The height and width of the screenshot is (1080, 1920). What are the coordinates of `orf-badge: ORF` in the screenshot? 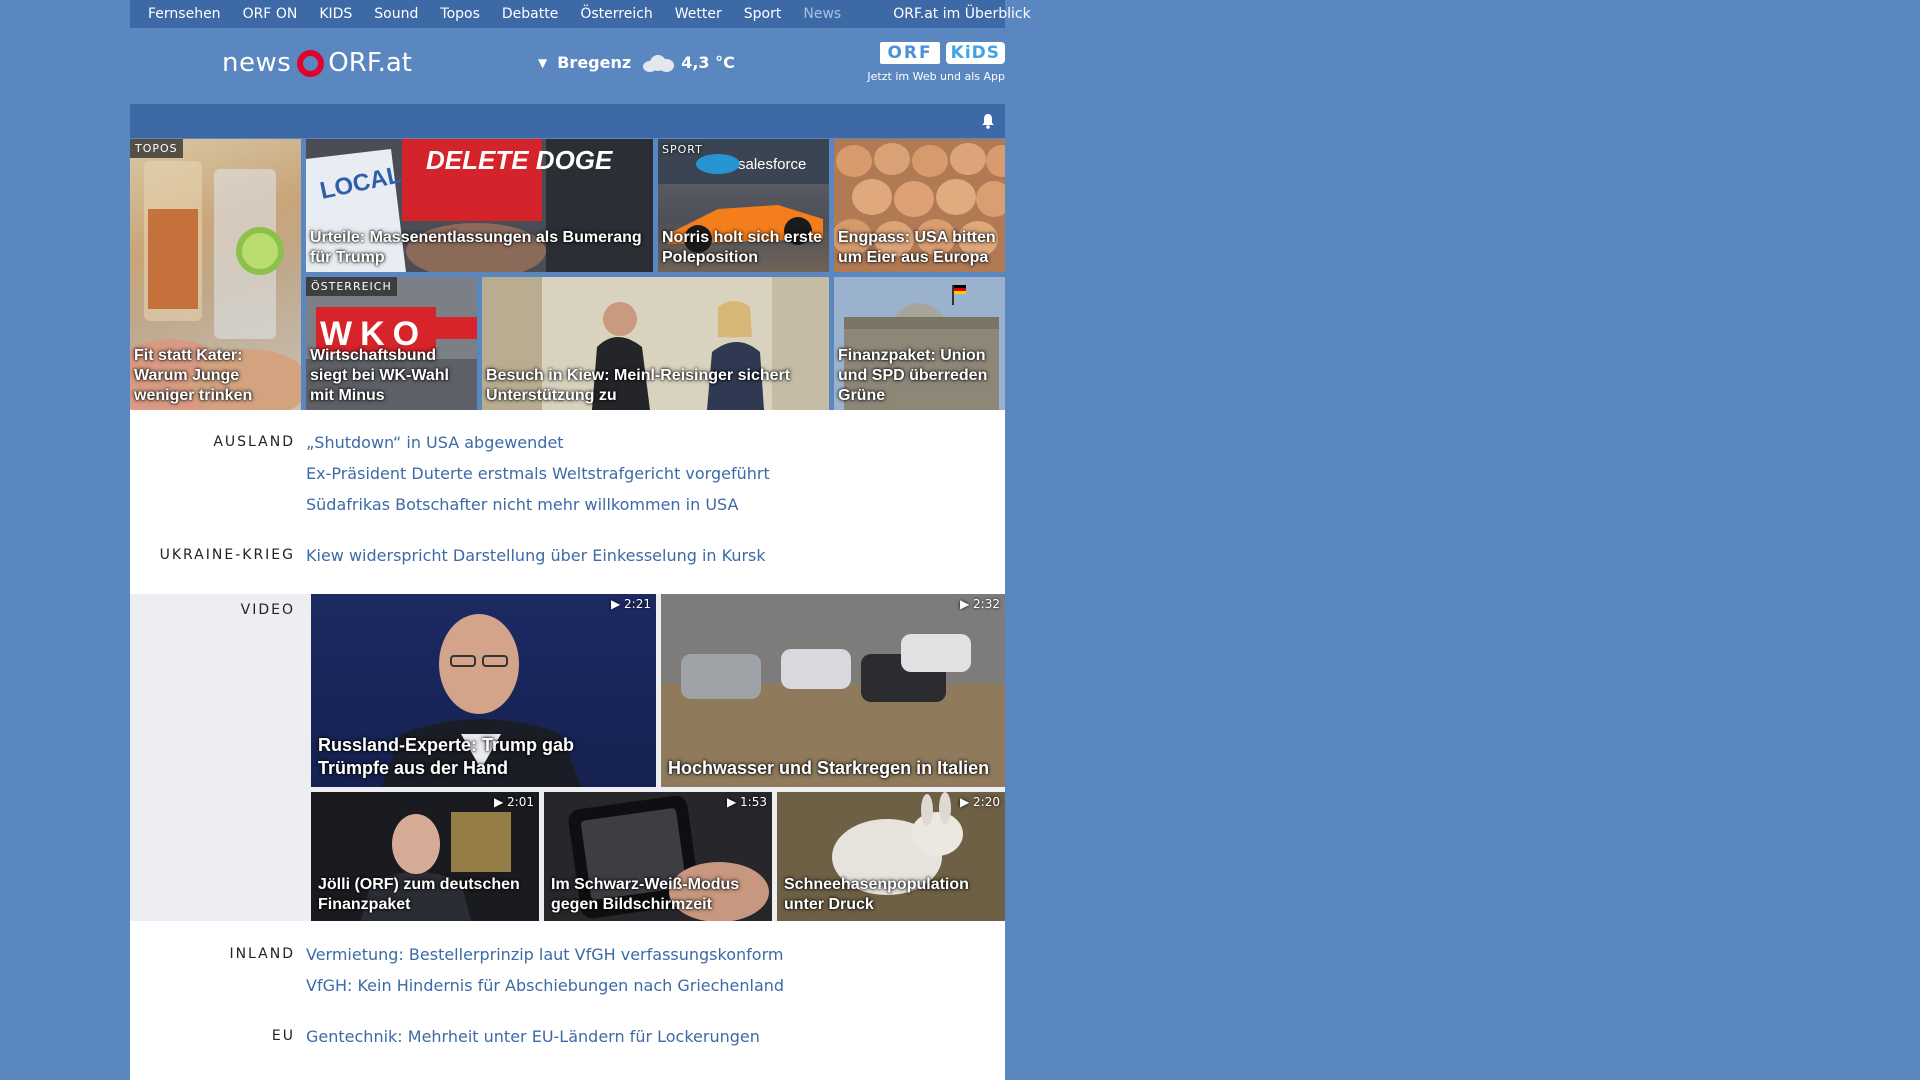 It's located at (910, 53).